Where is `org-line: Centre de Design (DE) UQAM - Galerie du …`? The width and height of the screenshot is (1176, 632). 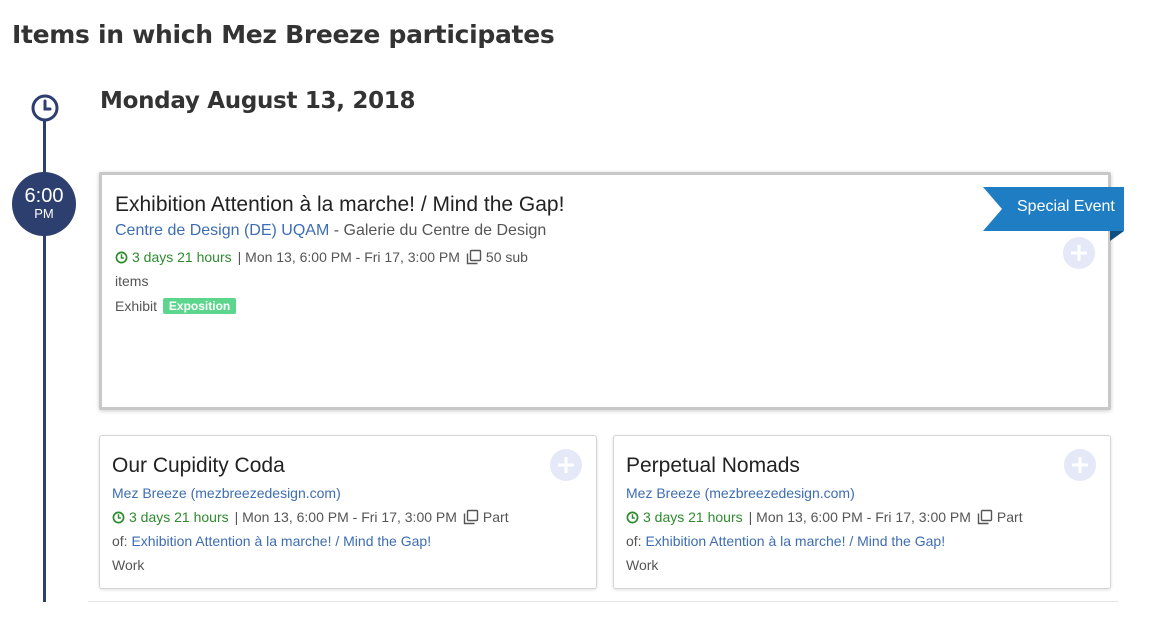
org-line: Centre de Design (DE) UQAM - Galerie du … is located at coordinates (330, 231).